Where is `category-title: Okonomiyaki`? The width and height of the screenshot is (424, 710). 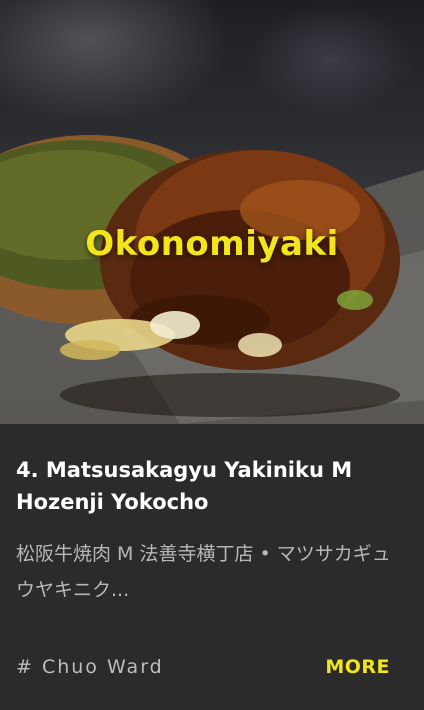 category-title: Okonomiyaki is located at coordinates (212, 244).